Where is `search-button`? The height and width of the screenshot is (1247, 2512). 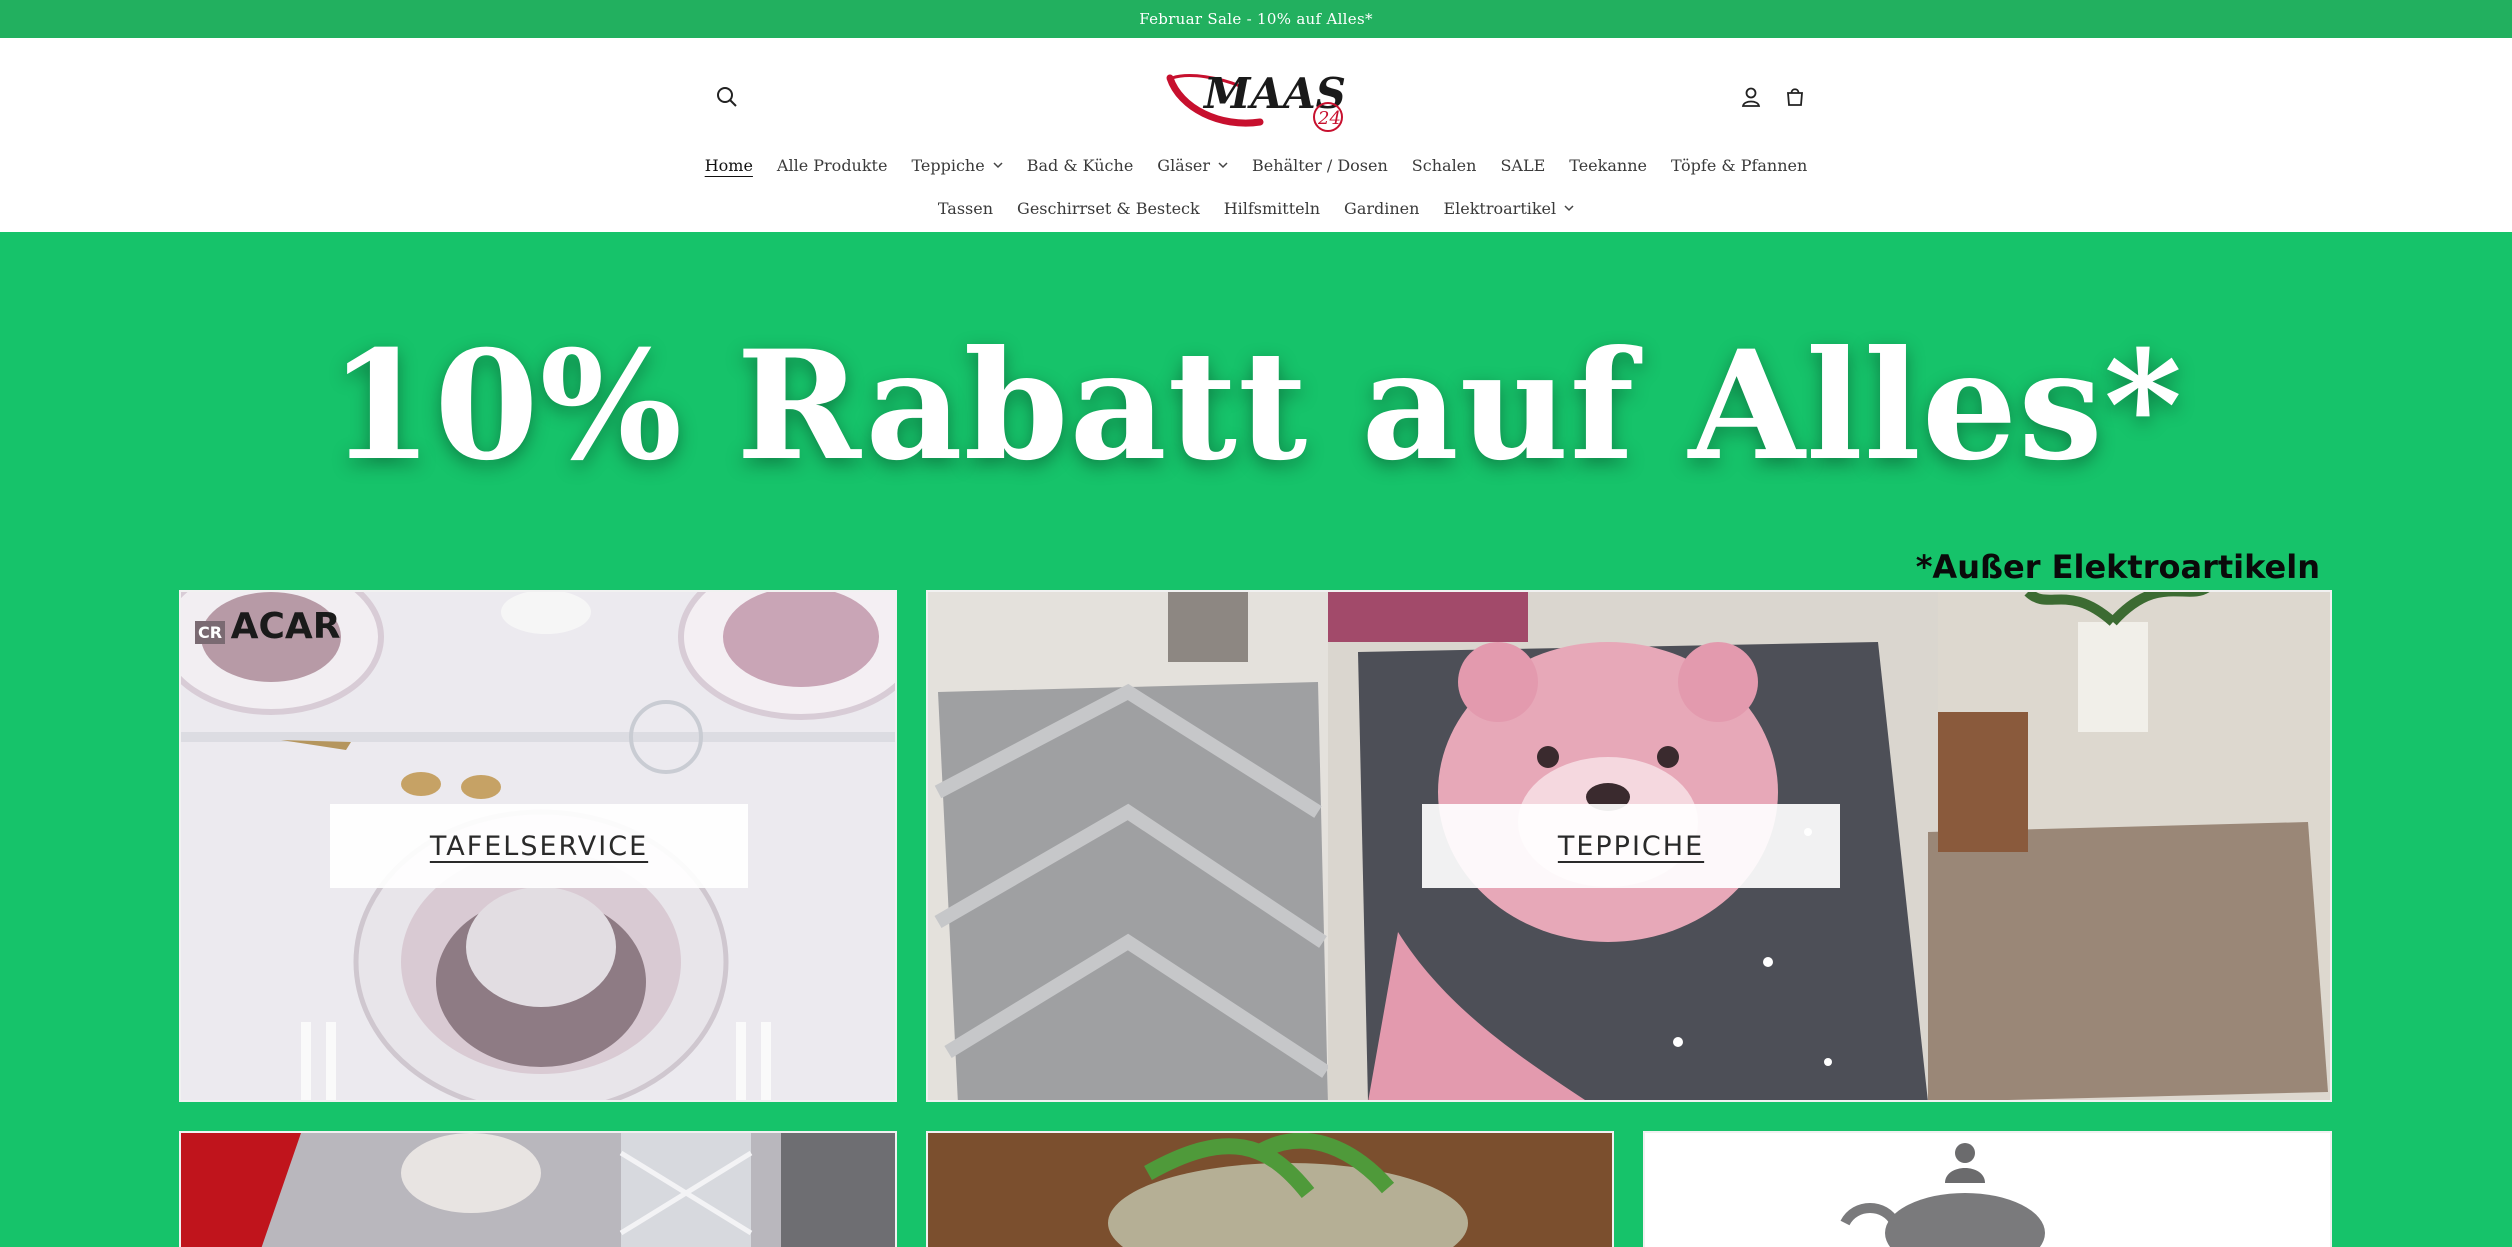
search-button is located at coordinates (727, 97).